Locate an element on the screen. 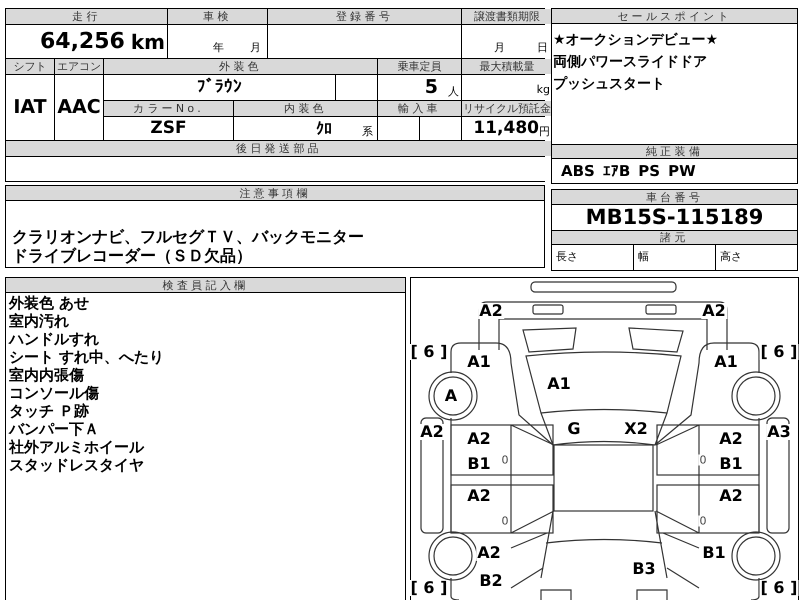  table-header: 走行 is located at coordinates (86, 16).